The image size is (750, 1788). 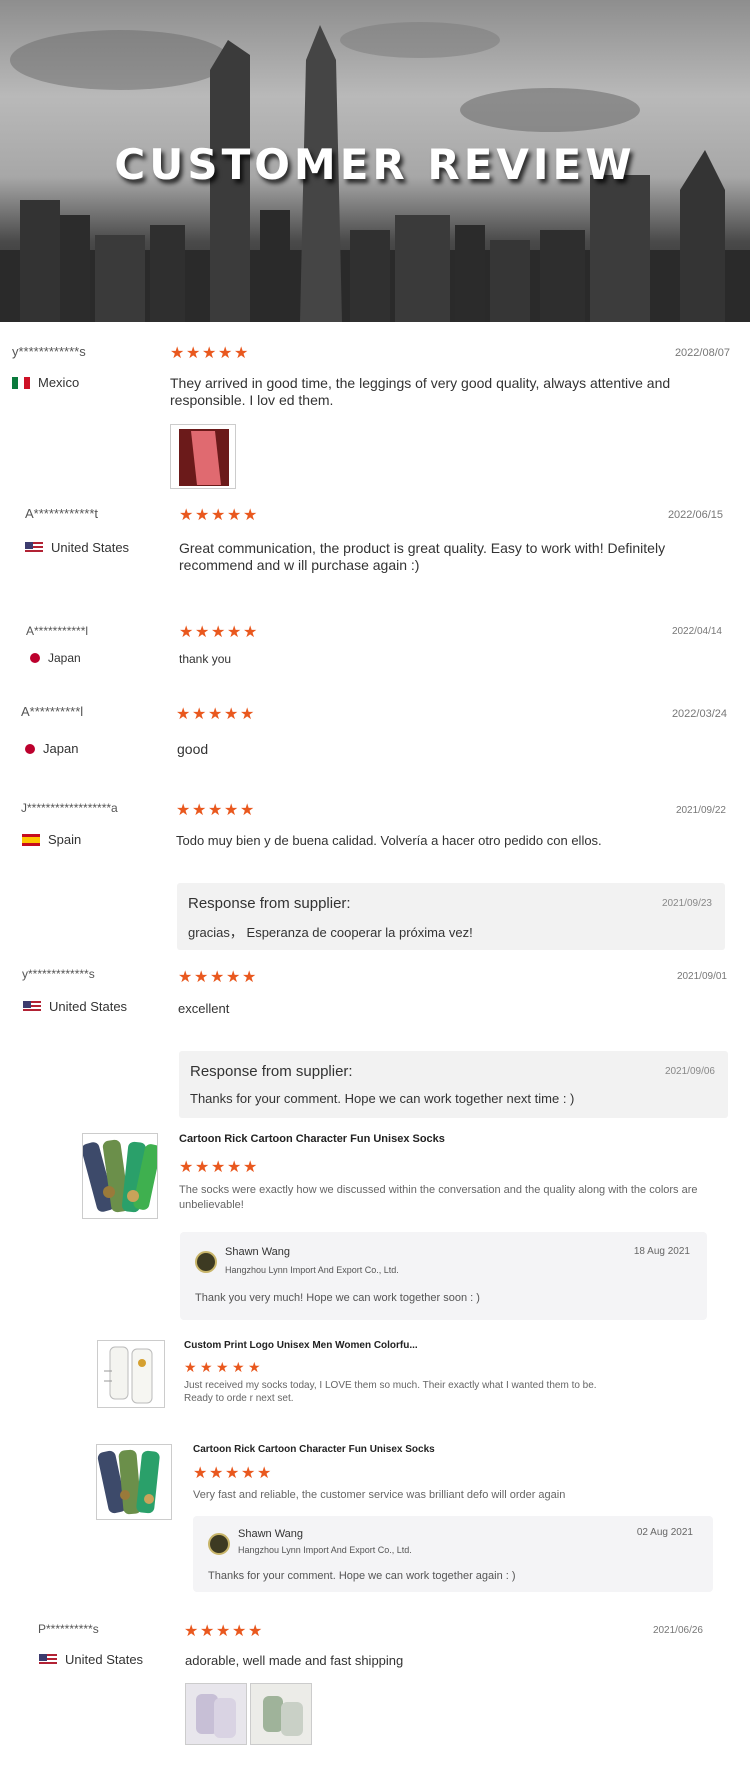 I want to click on review-date: 2021/09/01, so click(x=701, y=976).